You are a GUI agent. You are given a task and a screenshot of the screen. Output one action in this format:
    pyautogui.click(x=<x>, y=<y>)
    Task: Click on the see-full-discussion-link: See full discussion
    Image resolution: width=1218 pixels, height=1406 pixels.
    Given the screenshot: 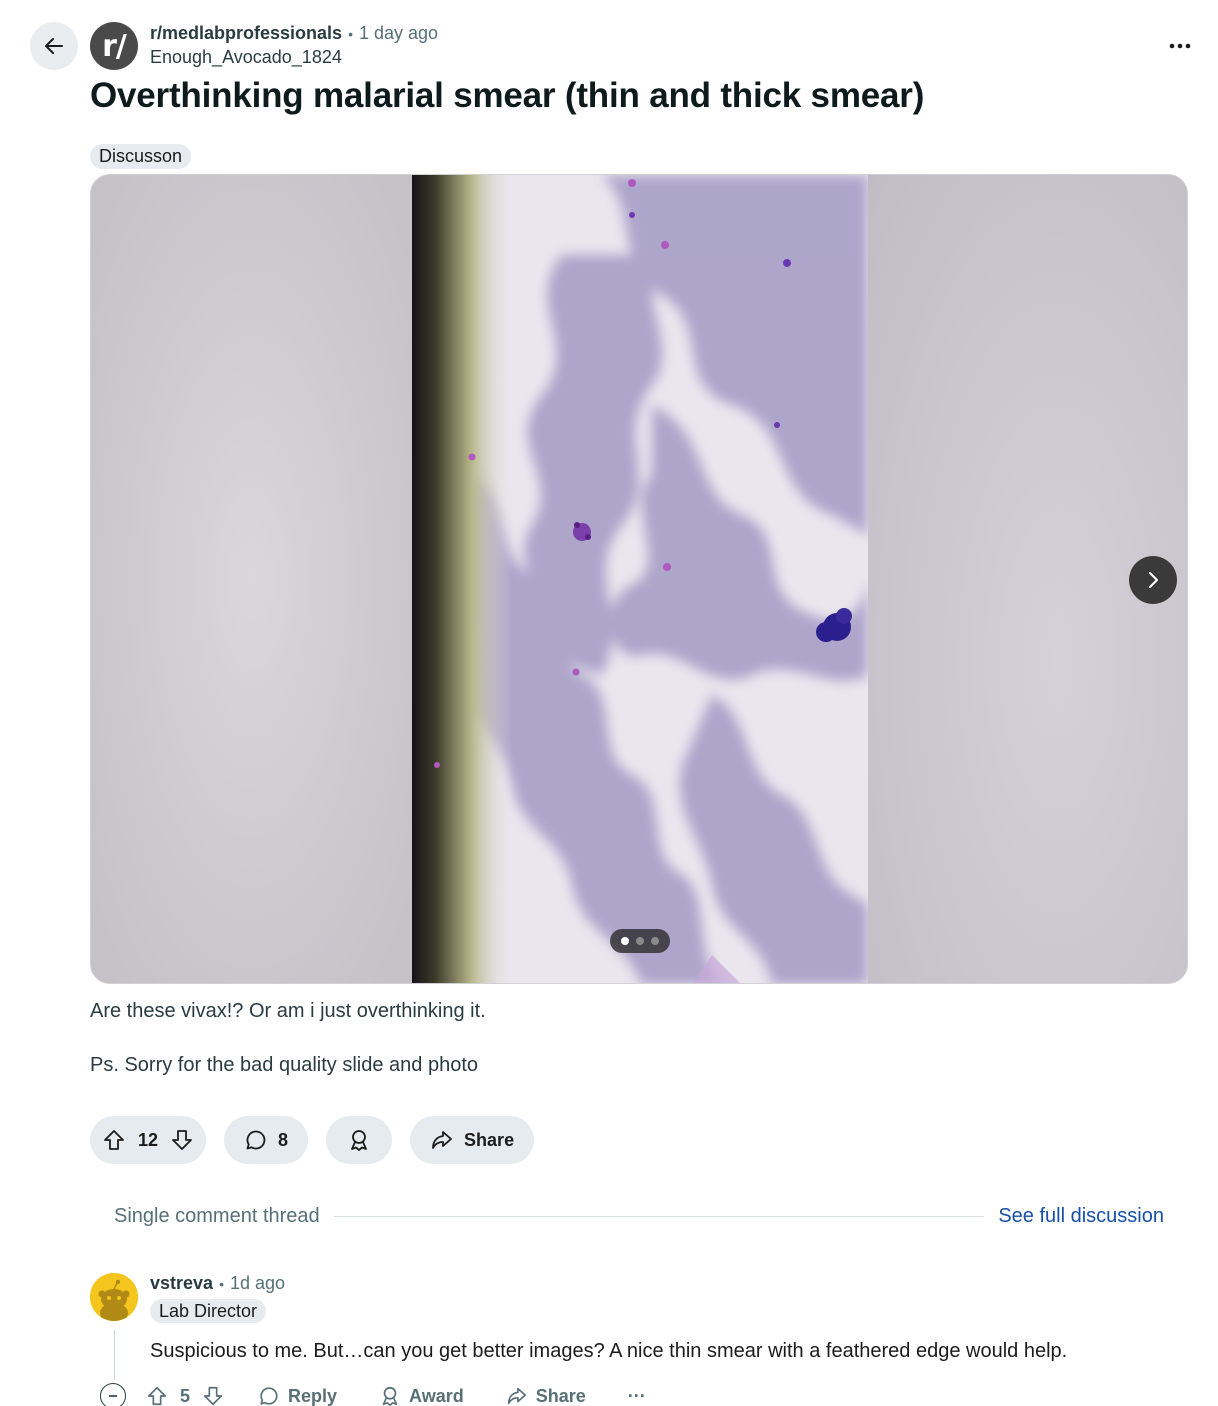 What is the action you would take?
    pyautogui.click(x=1081, y=1216)
    